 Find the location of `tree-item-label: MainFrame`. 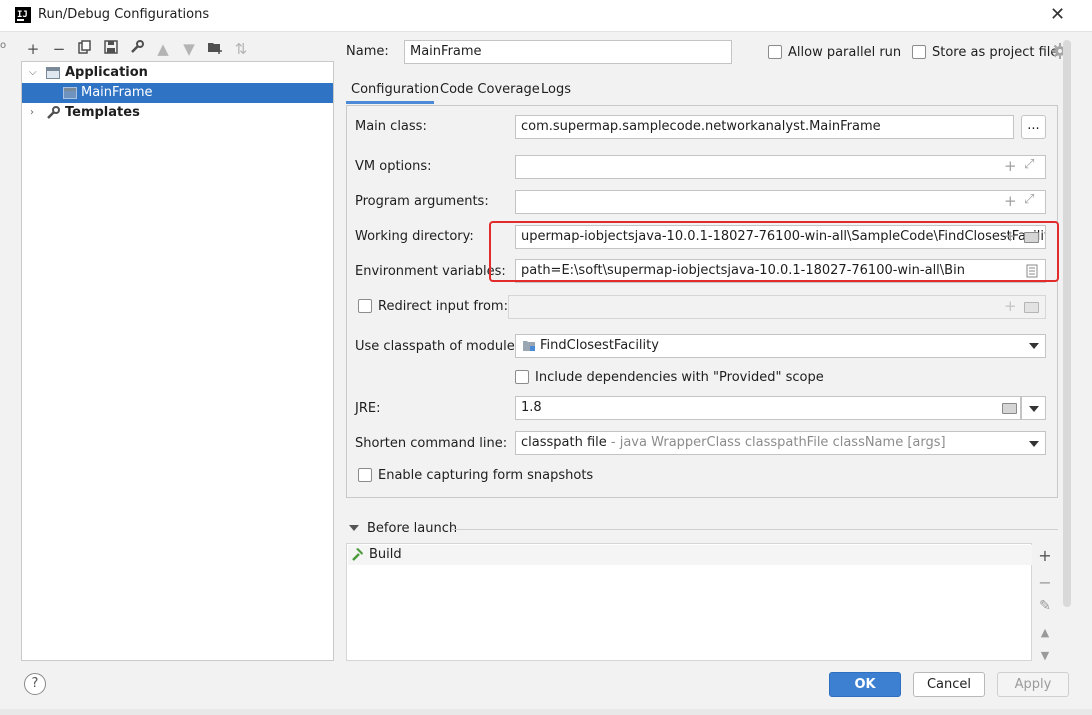

tree-item-label: MainFrame is located at coordinates (117, 92).